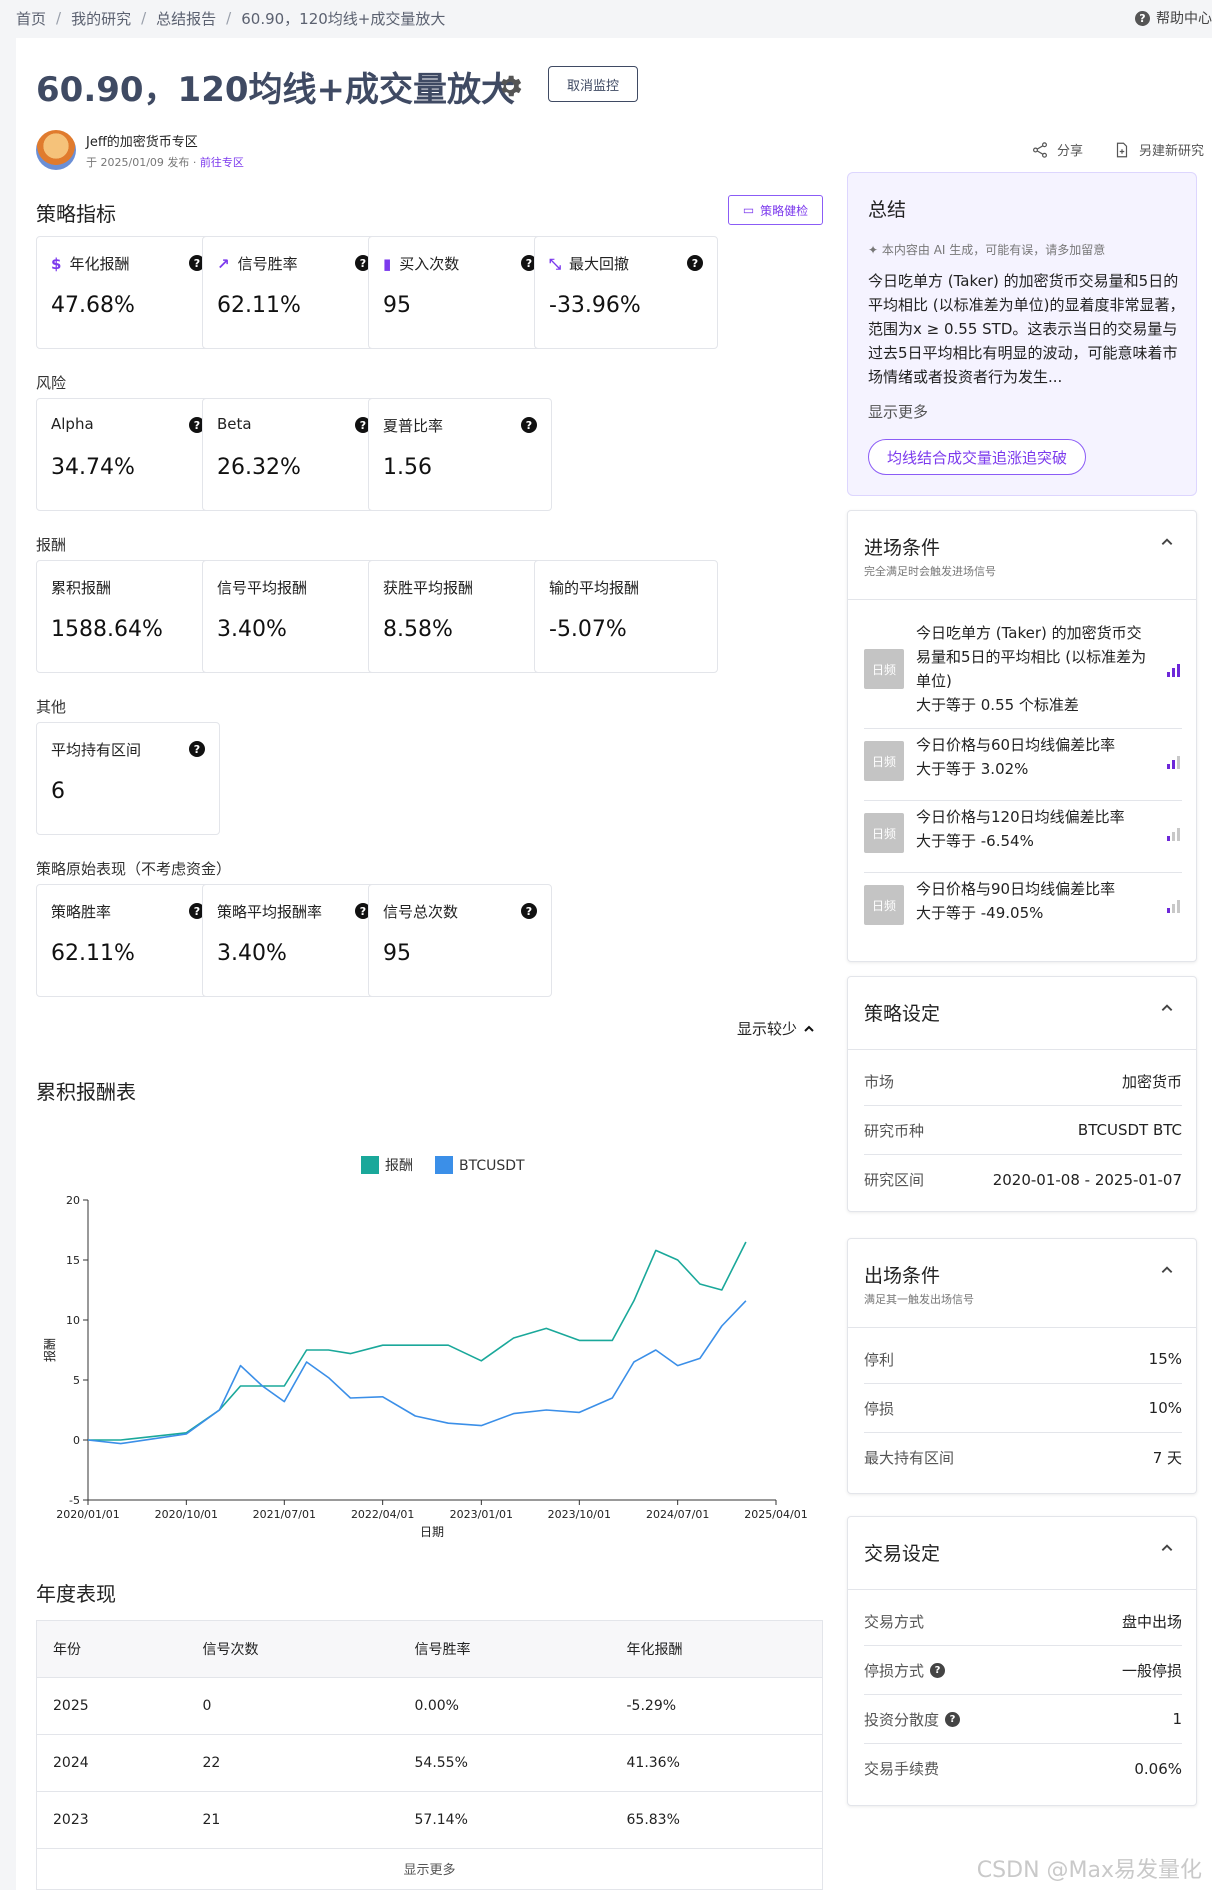 The image size is (1212, 1890). What do you see at coordinates (186, 1514) in the screenshot?
I see `x-tick-label: 2020/10/01` at bounding box center [186, 1514].